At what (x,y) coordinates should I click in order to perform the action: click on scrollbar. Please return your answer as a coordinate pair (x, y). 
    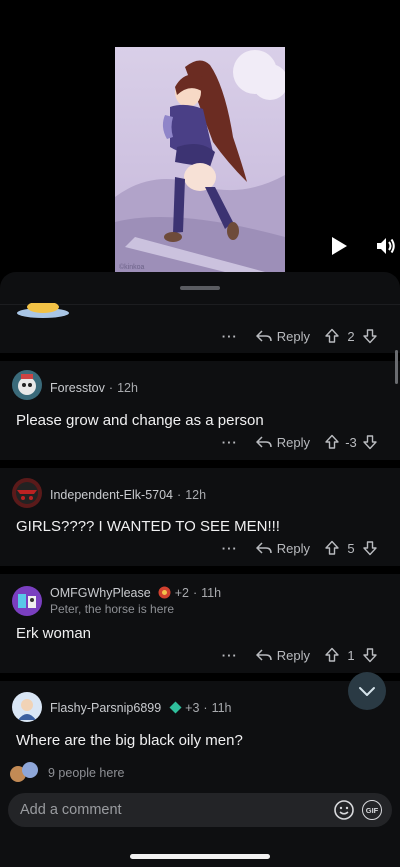
    Looking at the image, I should click on (396, 367).